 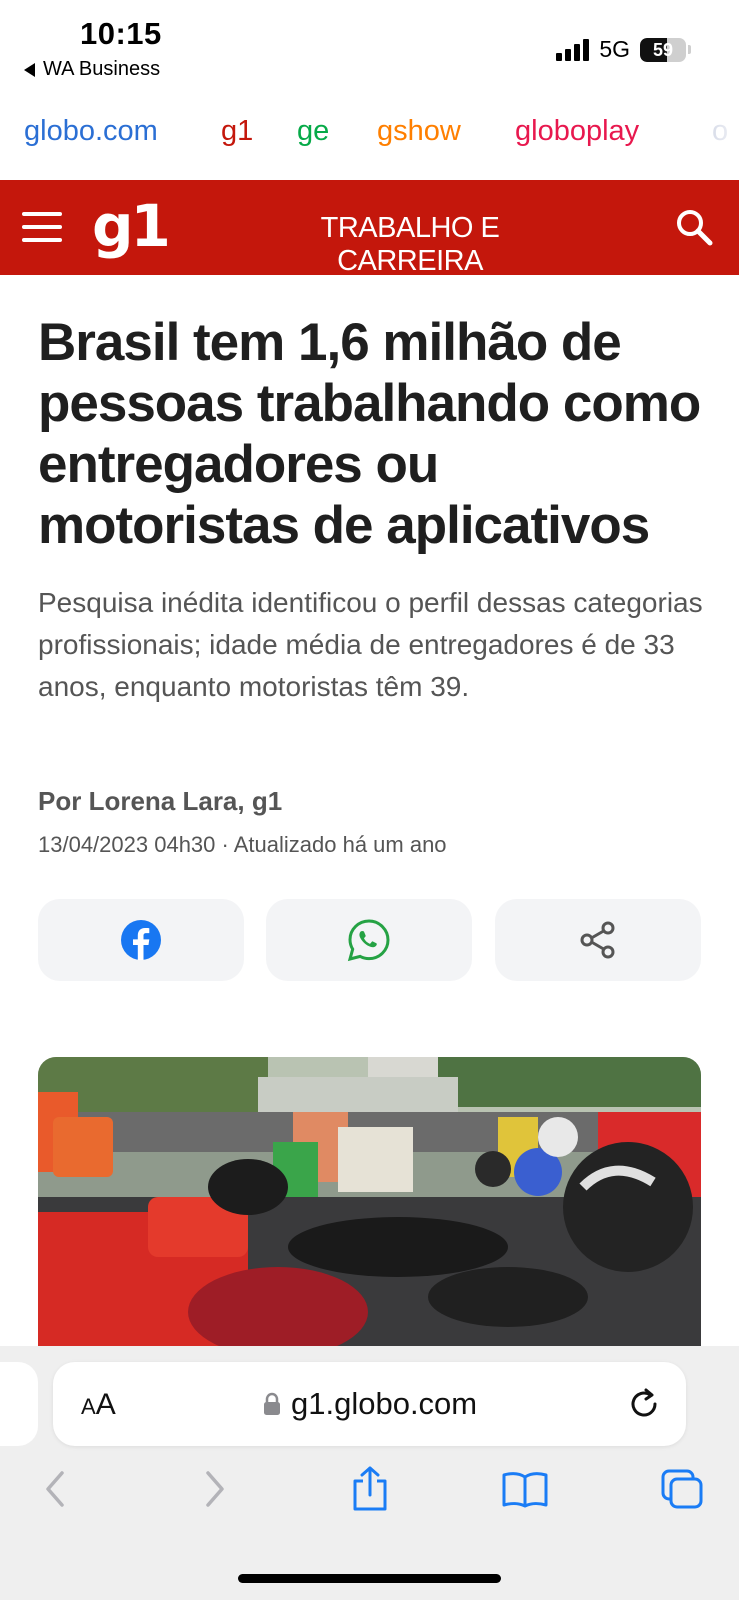 I want to click on facebook-icon, so click(x=141, y=940).